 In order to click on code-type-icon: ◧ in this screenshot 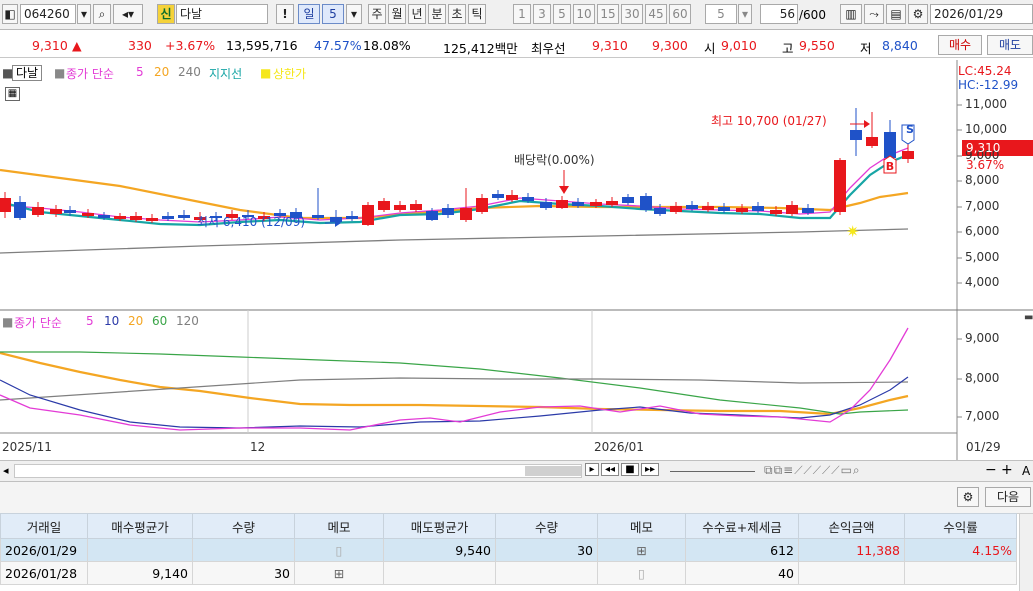, I will do `click(10, 14)`.